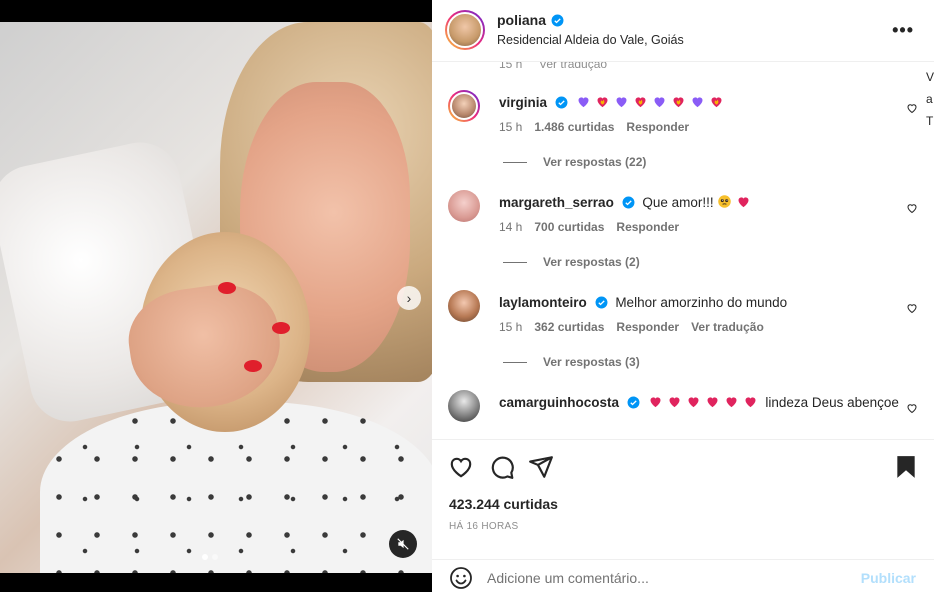 The height and width of the screenshot is (592, 934). I want to click on clipped-char: V, so click(929, 77).